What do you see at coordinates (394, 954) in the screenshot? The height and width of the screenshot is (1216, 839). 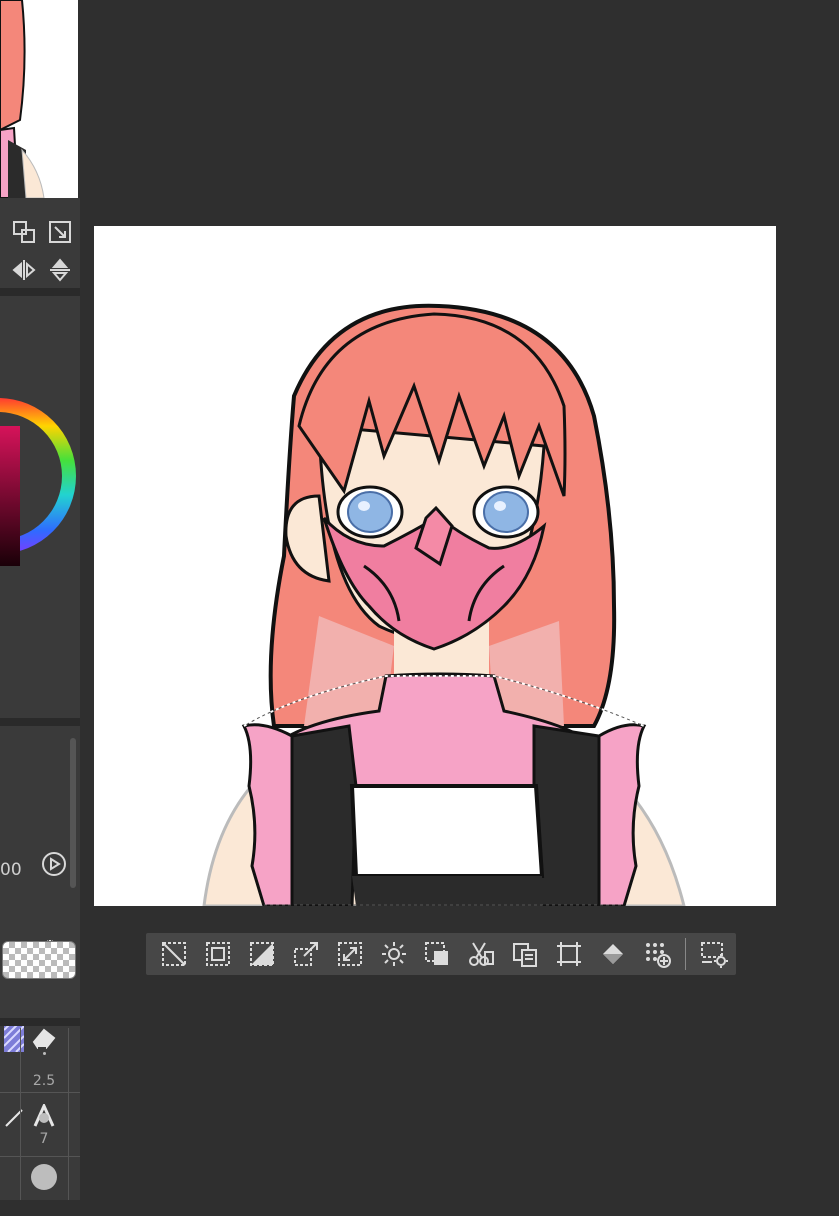 I see `expand-selection-icon` at bounding box center [394, 954].